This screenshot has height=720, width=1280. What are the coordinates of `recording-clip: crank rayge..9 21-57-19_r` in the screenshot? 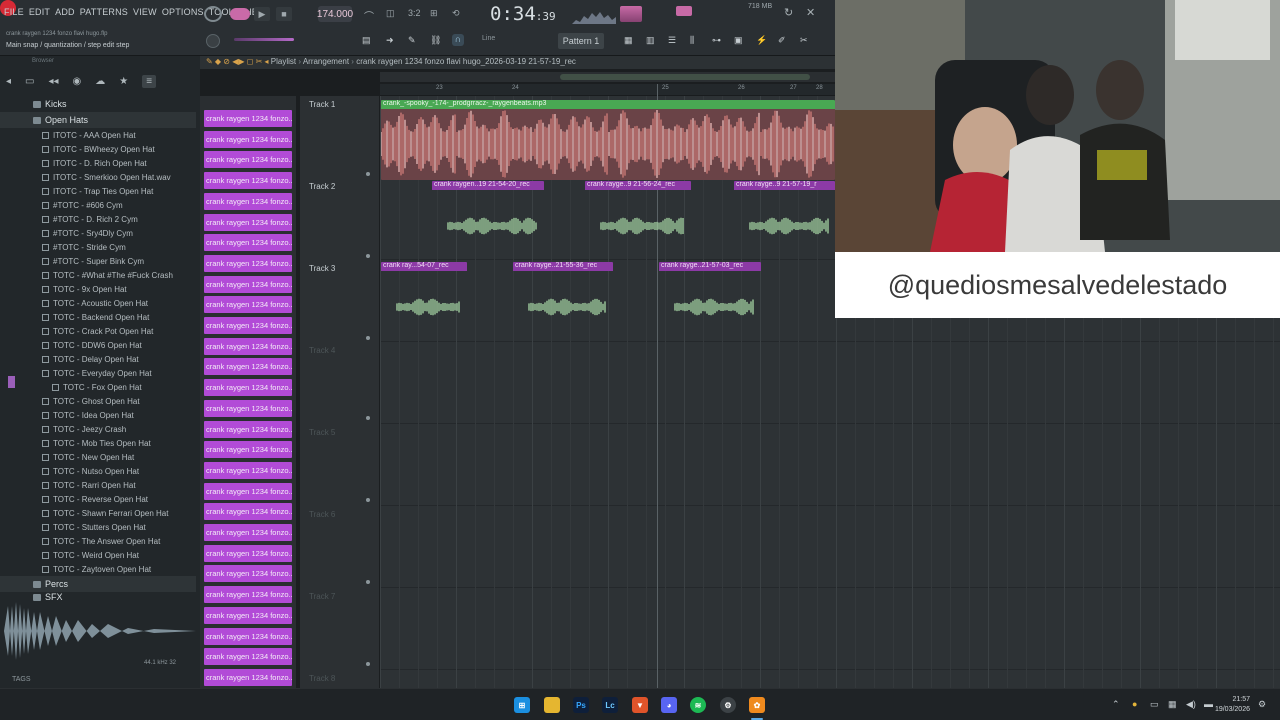 It's located at (784, 221).